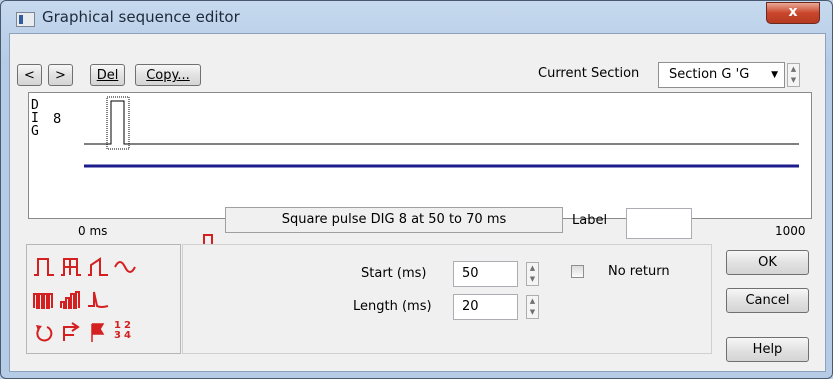  Describe the element at coordinates (394, 220) in the screenshot. I see `pulse-description: Square pulse DIG 8 at 50 to 70 ms` at that location.